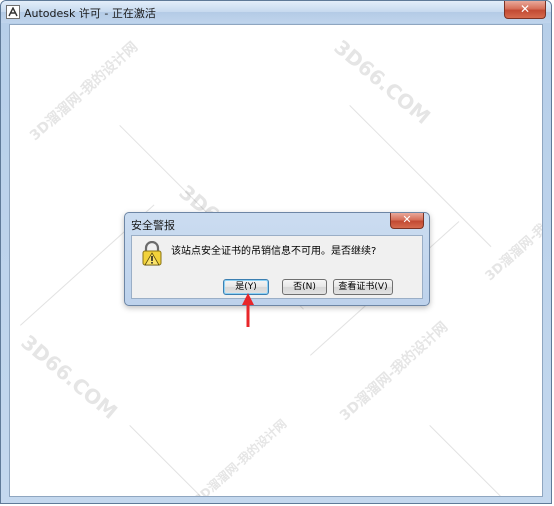 Image resolution: width=554 pixels, height=506 pixels. Describe the element at coordinates (274, 251) in the screenshot. I see `dialog-message: 该站点安全证书的吊销信息不可用。是否继续?` at that location.